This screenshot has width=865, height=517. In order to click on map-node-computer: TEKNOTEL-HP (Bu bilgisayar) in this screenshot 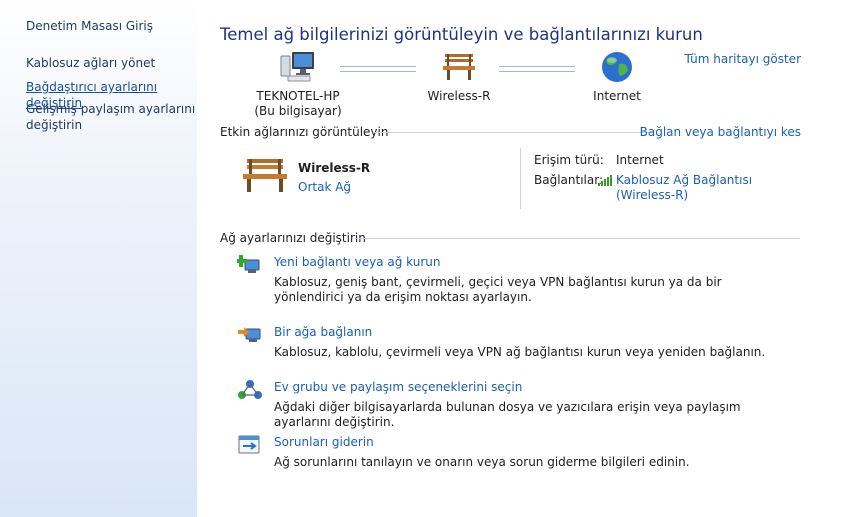, I will do `click(298, 84)`.